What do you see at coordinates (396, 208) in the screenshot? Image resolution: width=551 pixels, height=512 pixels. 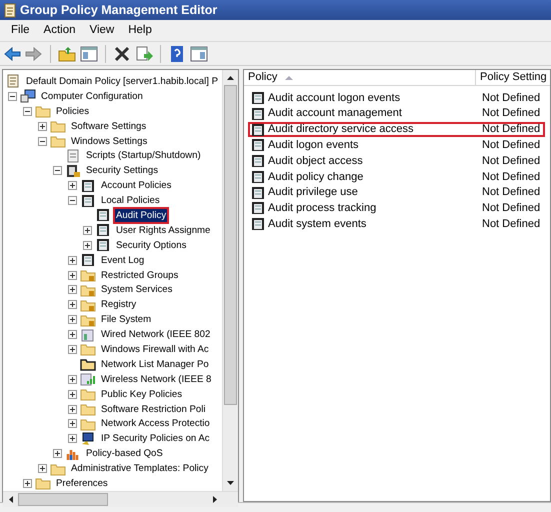 I see `list-row: Audit process tracking Not Defined` at bounding box center [396, 208].